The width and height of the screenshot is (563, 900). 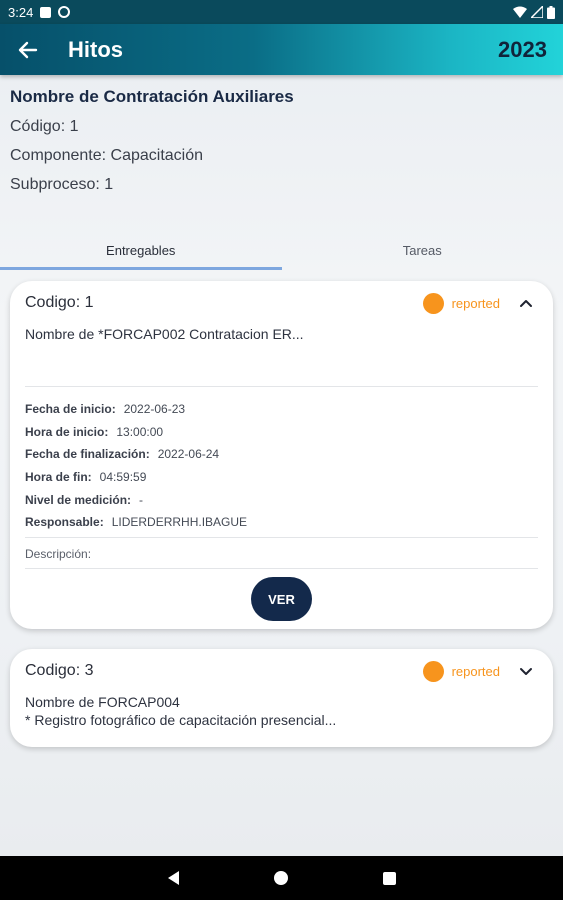 What do you see at coordinates (281, 477) in the screenshot?
I see `detail-row: Hora de fin: 04:59:59` at bounding box center [281, 477].